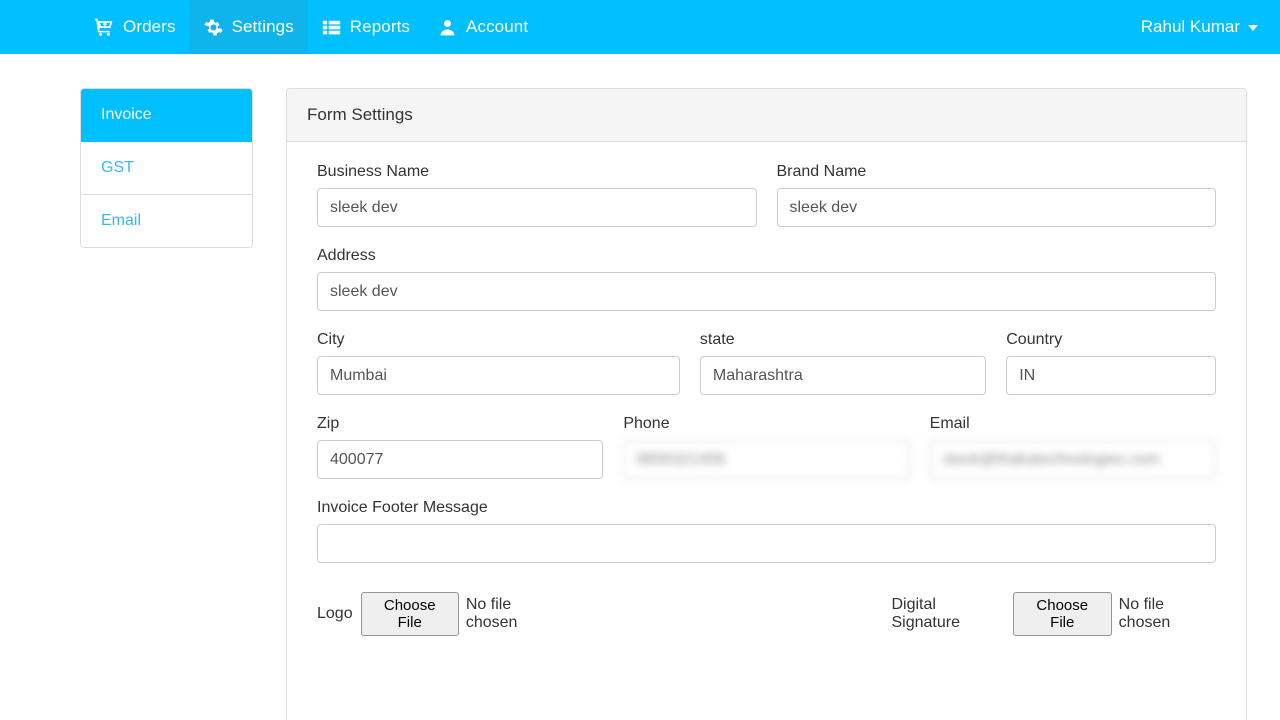 The width and height of the screenshot is (1280, 720). I want to click on city-label: City, so click(331, 339).